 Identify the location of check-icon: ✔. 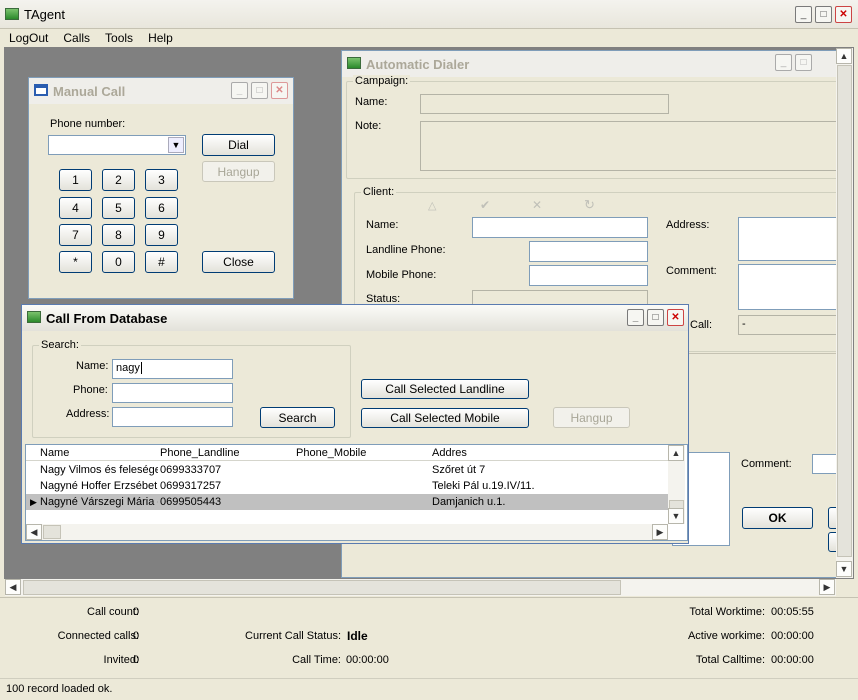
(485, 205).